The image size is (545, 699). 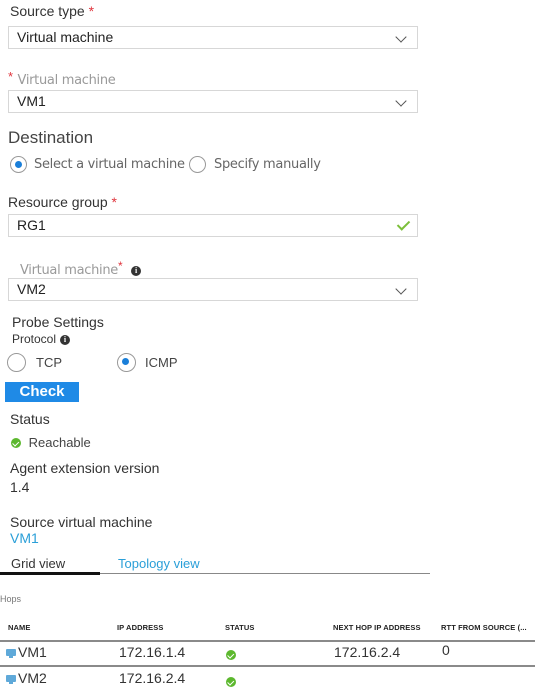 What do you see at coordinates (267, 164) in the screenshot?
I see `radio-specify-manually-label: Specify manually` at bounding box center [267, 164].